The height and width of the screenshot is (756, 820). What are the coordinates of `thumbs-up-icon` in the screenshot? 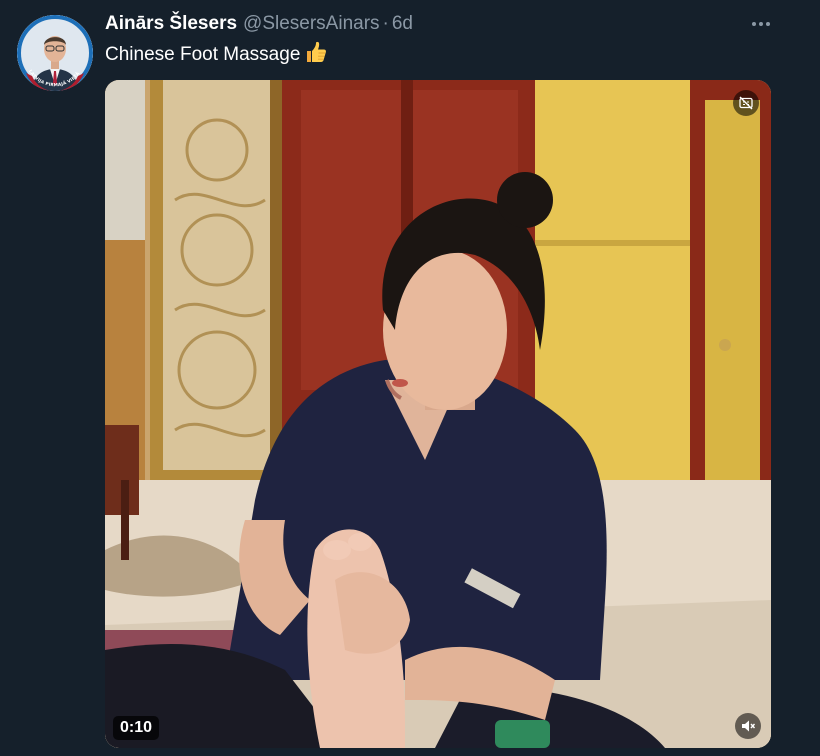 It's located at (316, 56).